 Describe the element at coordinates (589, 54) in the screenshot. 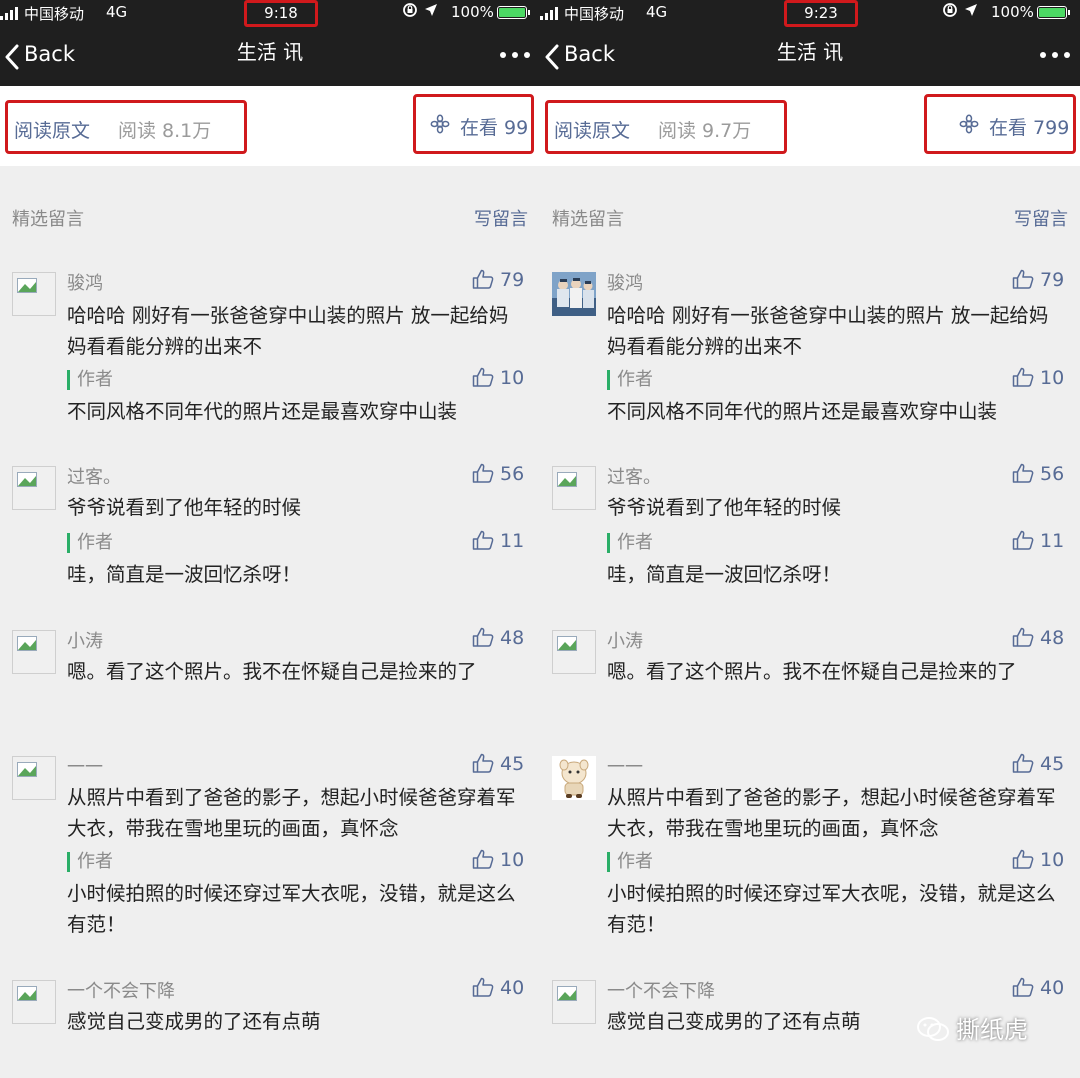

I see `back-label: Back` at that location.